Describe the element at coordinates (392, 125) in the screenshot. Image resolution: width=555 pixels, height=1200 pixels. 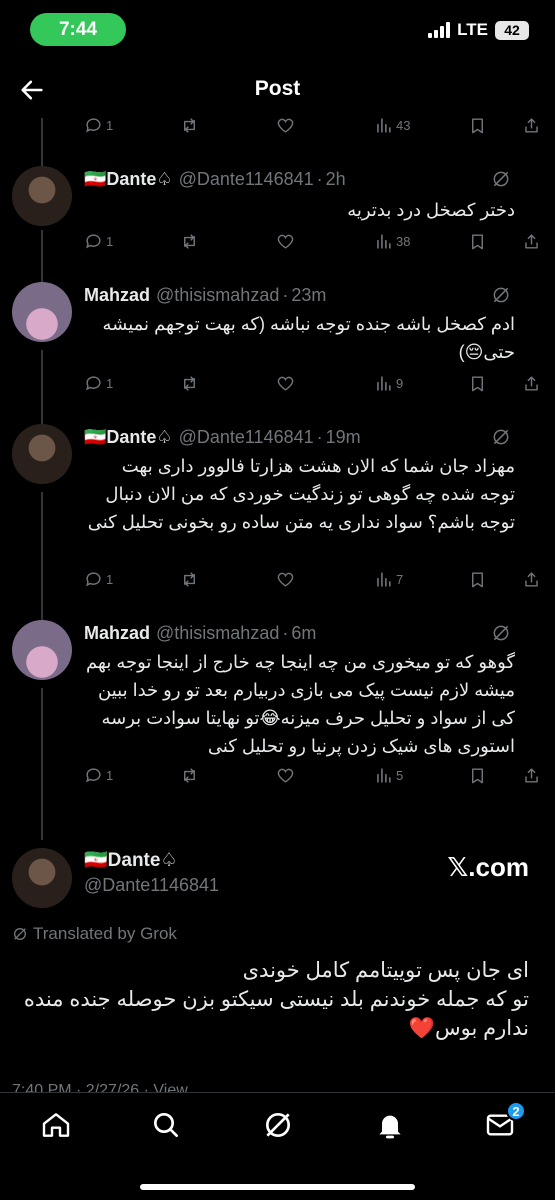
I see `views-button: 43` at that location.